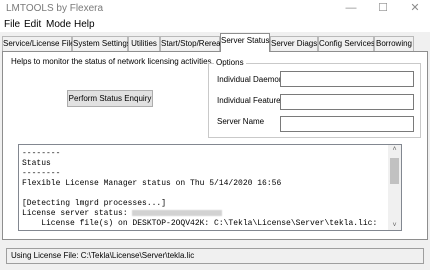 Image resolution: width=430 pixels, height=270 pixels. I want to click on menu-mode: Mode, so click(58, 24).